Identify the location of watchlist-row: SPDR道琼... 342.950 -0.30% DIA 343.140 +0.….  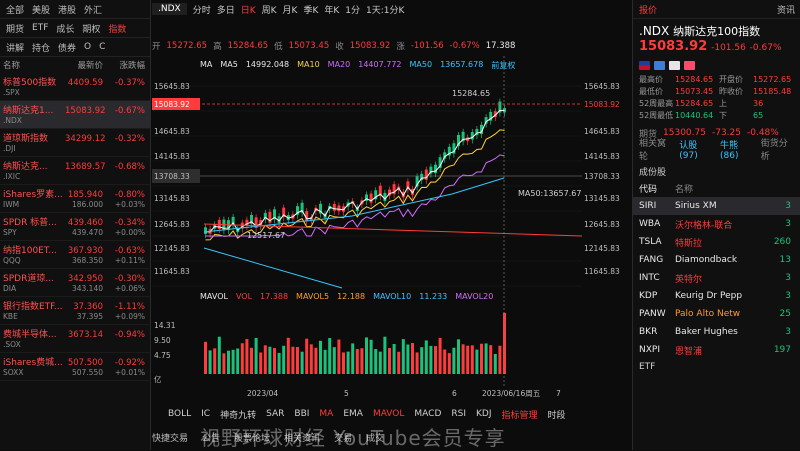
(75, 283).